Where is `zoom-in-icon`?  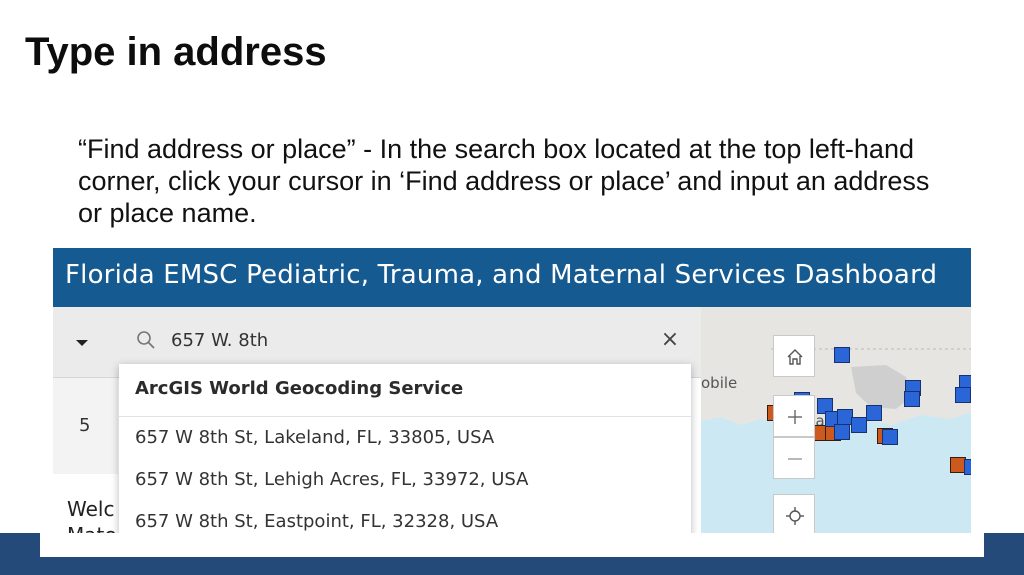 zoom-in-icon is located at coordinates (795, 417).